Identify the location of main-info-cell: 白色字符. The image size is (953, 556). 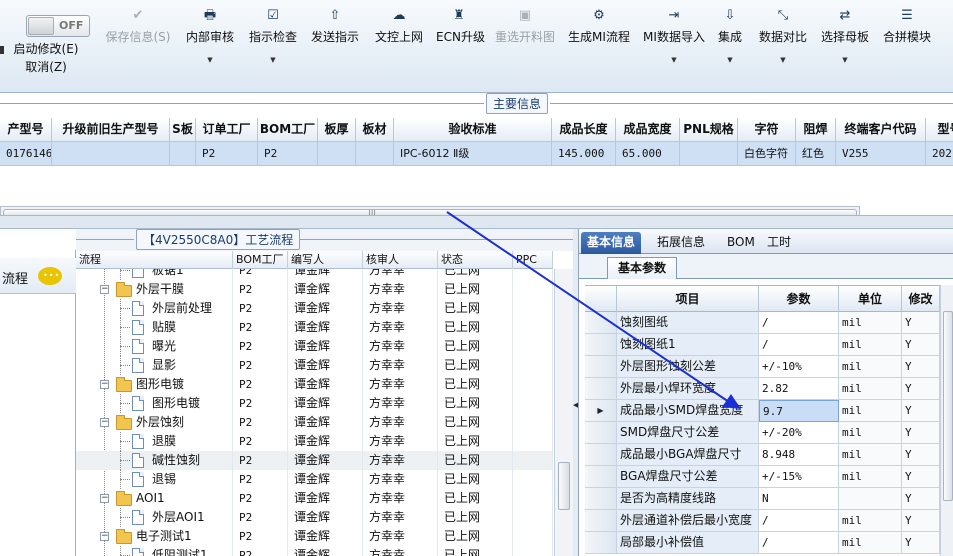
(767, 154).